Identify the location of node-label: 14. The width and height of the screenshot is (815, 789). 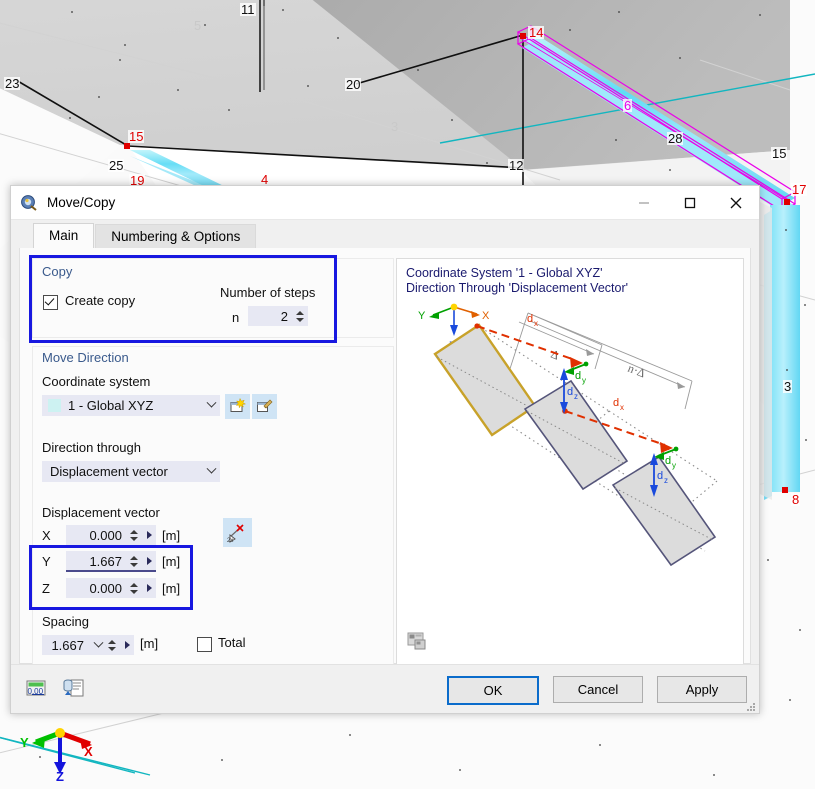
(536, 32).